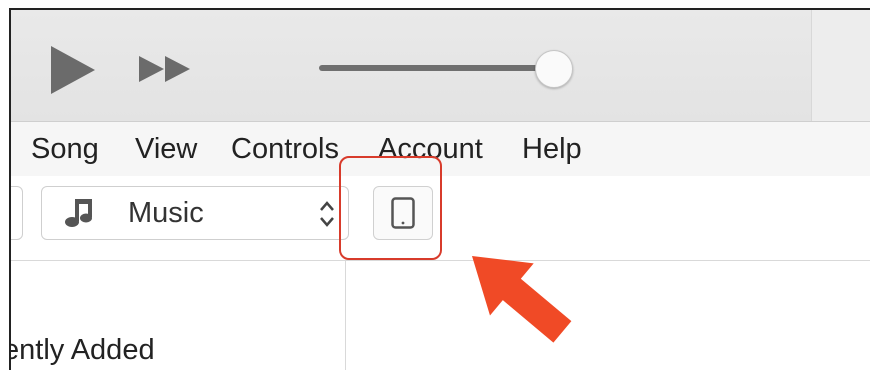  I want to click on volume-slider-knob, so click(554, 69).